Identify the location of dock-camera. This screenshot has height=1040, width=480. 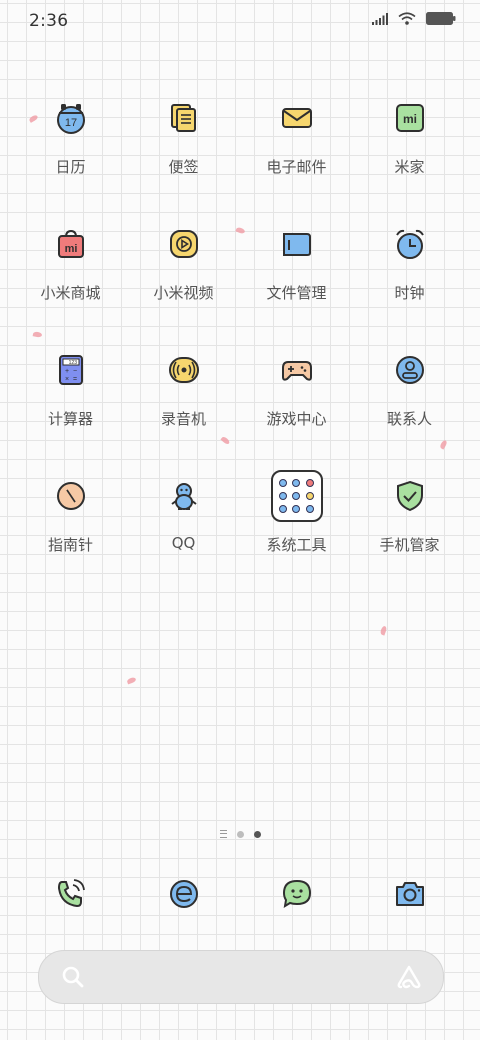
(409, 894).